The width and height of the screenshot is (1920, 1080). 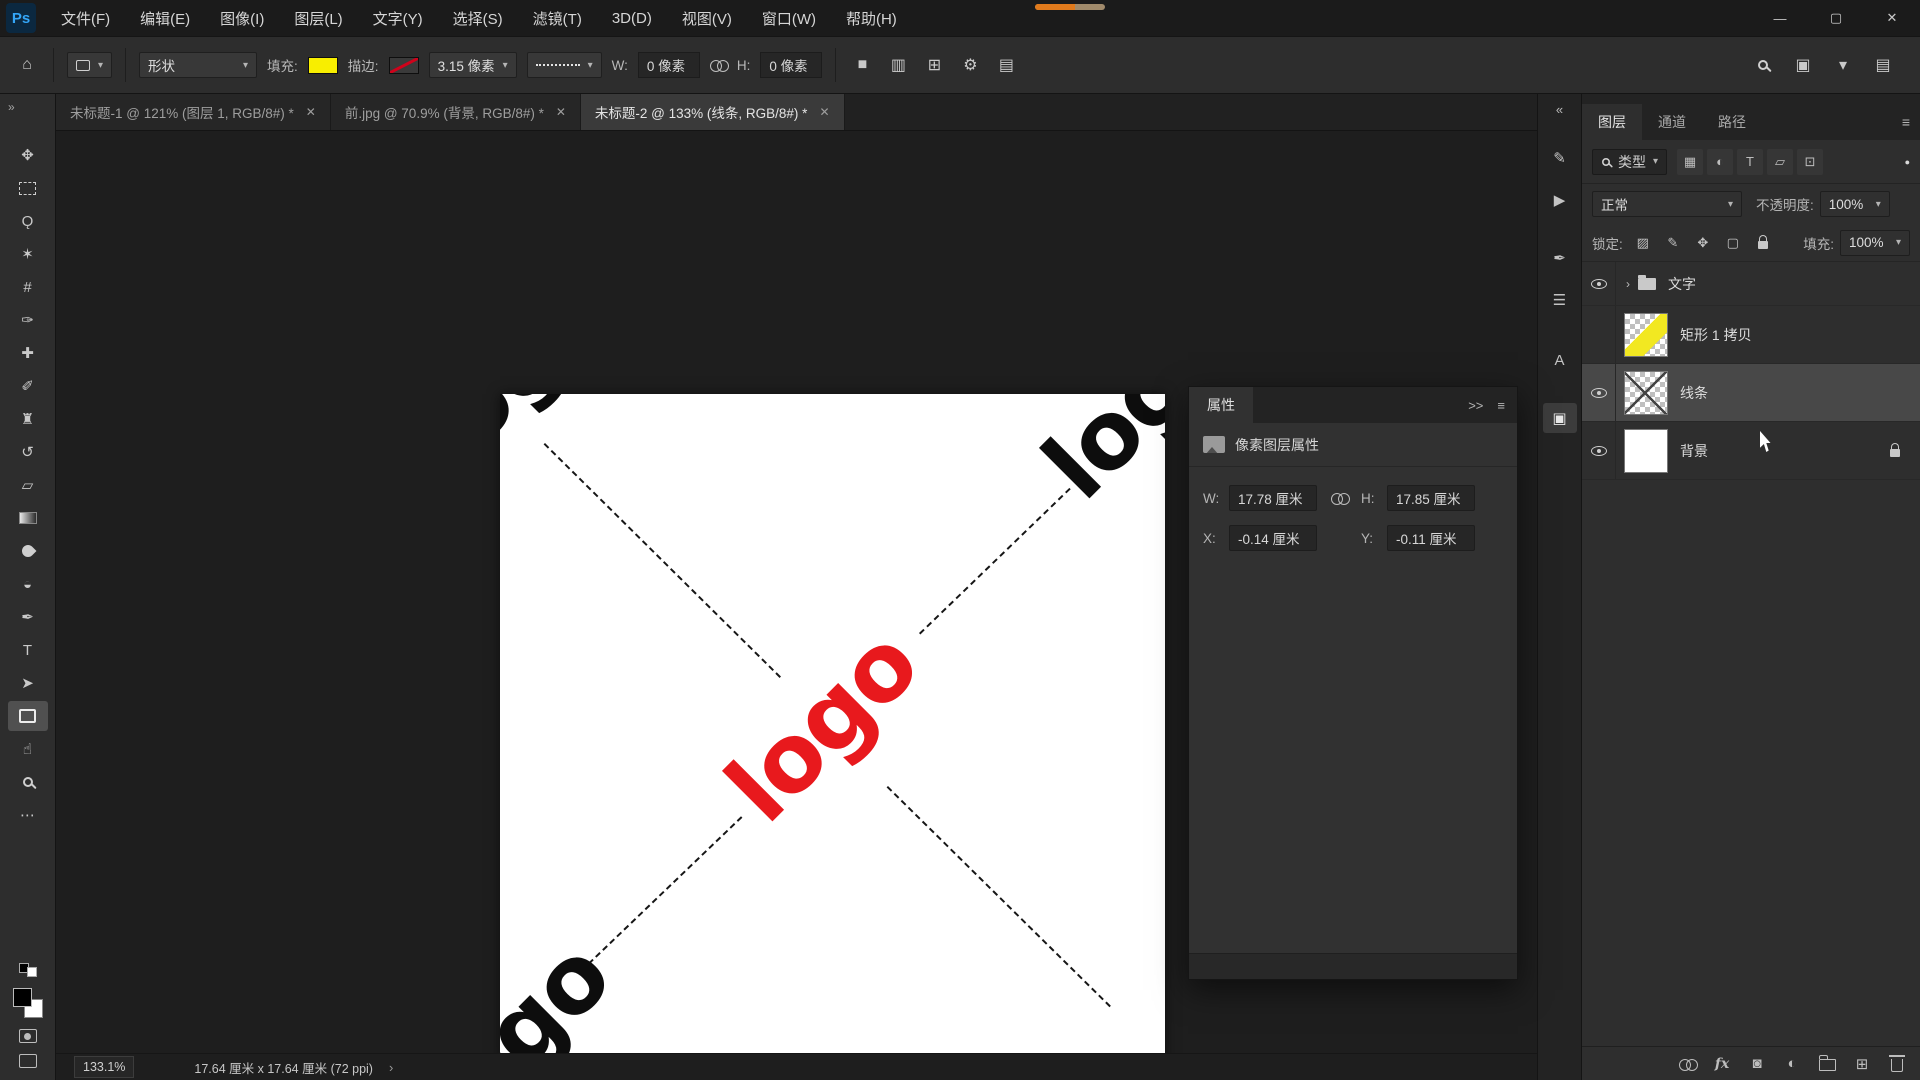 What do you see at coordinates (712, 112) in the screenshot?
I see `document-tab: 未标题-2 @ 133% (线条, RGB/8#) * ✕` at bounding box center [712, 112].